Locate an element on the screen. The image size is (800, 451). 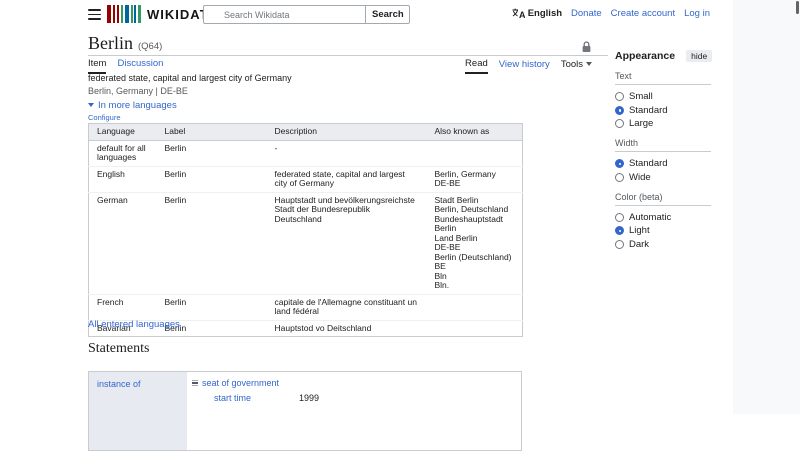
radio-group: Small Standard Large is located at coordinates (663, 110).